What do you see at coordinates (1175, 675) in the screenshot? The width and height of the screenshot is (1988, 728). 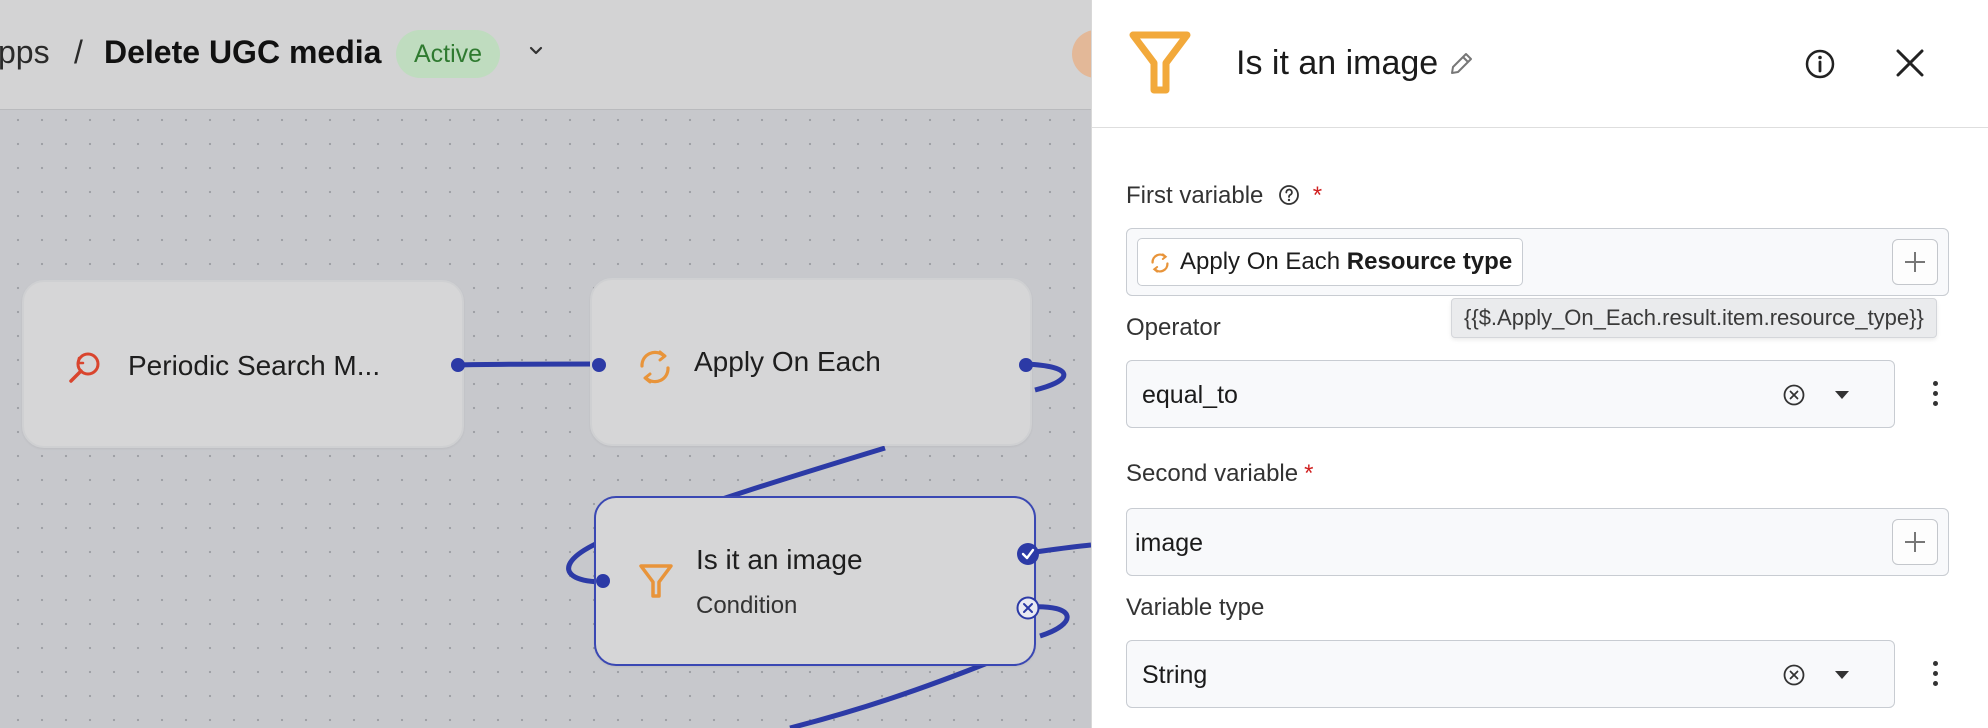 I see `variable-type-value: String` at bounding box center [1175, 675].